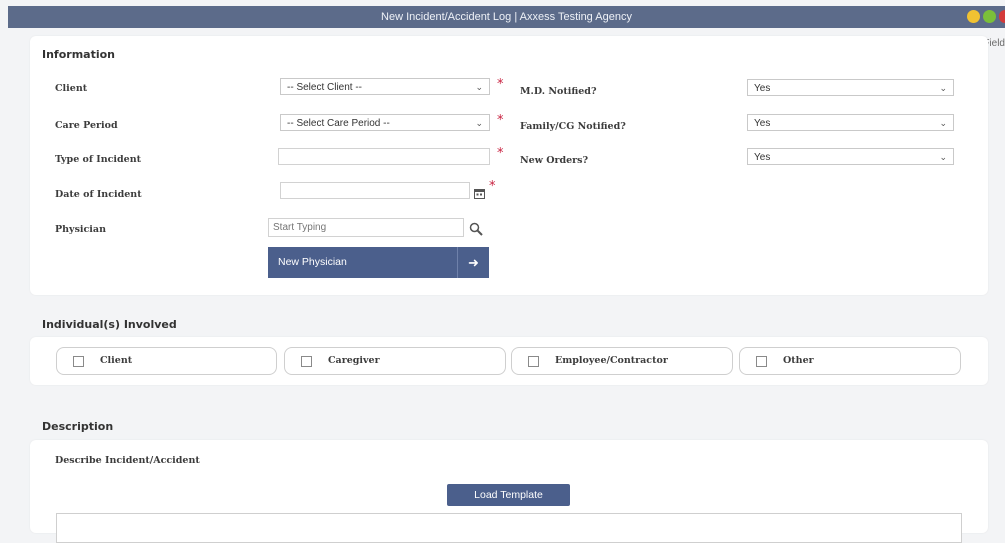 This screenshot has width=1005, height=543. I want to click on arrow-right-icon: ➜, so click(473, 262).